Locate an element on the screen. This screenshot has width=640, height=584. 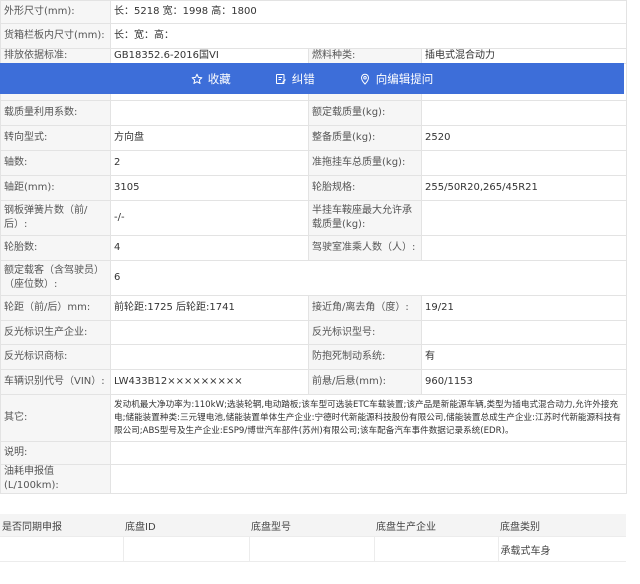
table-row: 排放依据标准: GB18352.6-2016国VI 燃料种类: 插电式混合动力 is located at coordinates (314, 56).